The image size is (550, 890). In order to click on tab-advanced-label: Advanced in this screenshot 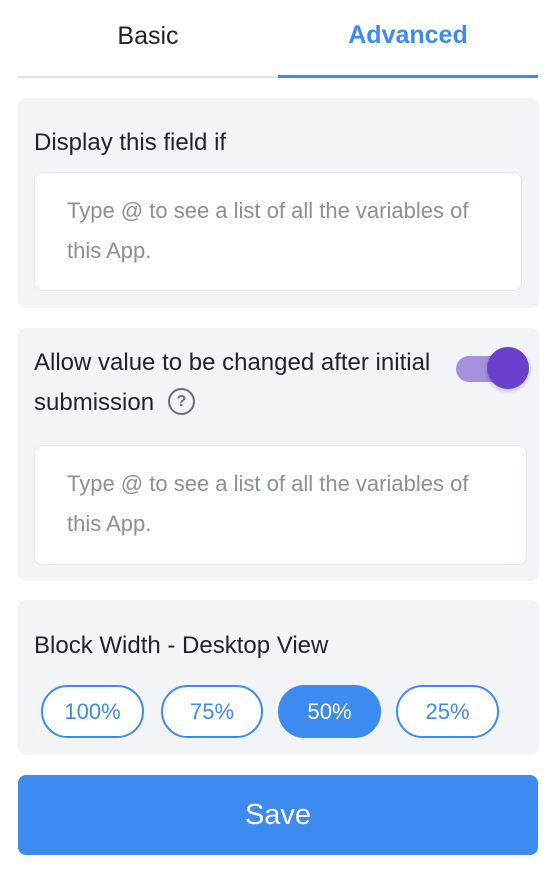, I will do `click(408, 35)`.